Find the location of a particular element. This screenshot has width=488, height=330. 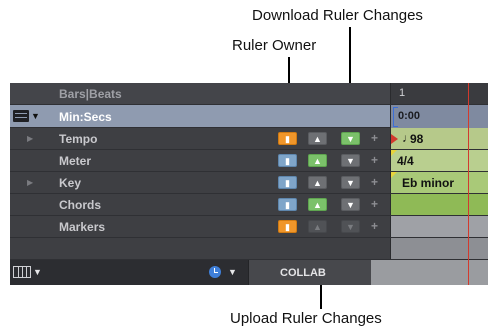

meter-add-icon: + is located at coordinates (374, 160).